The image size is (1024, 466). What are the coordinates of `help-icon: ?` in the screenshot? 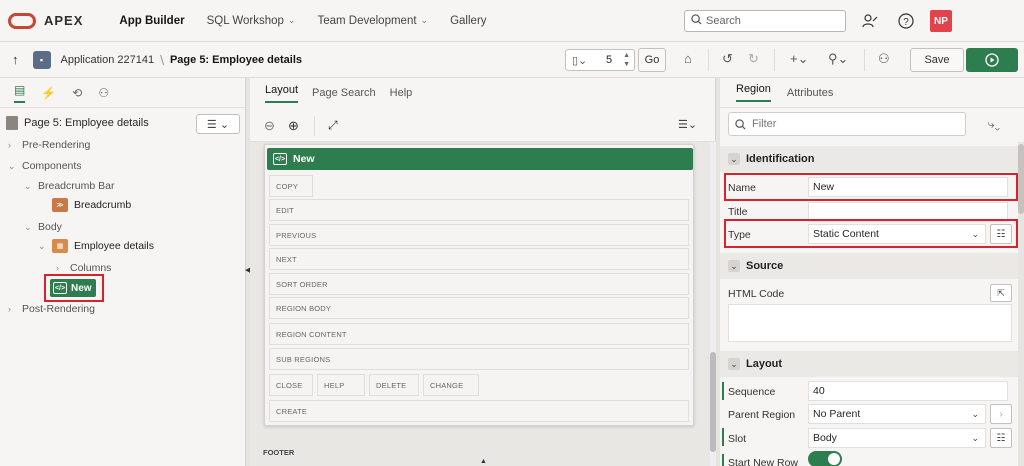 It's located at (906, 21).